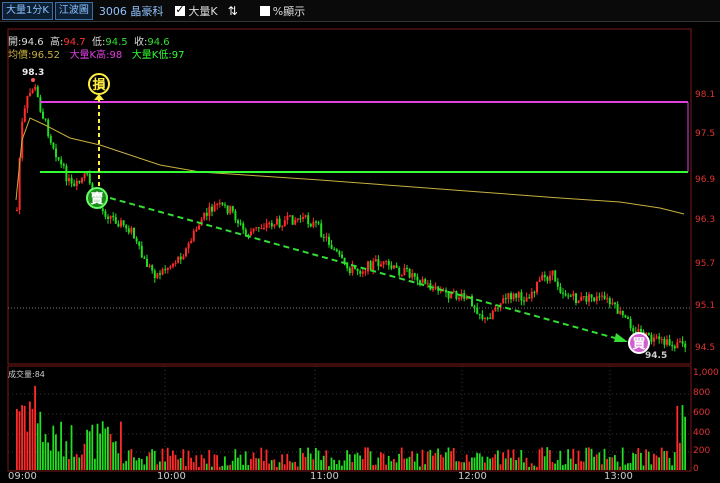 Image resolution: width=720 pixels, height=483 pixels. Describe the element at coordinates (702, 433) in the screenshot. I see `volume-tick: 400` at that location.